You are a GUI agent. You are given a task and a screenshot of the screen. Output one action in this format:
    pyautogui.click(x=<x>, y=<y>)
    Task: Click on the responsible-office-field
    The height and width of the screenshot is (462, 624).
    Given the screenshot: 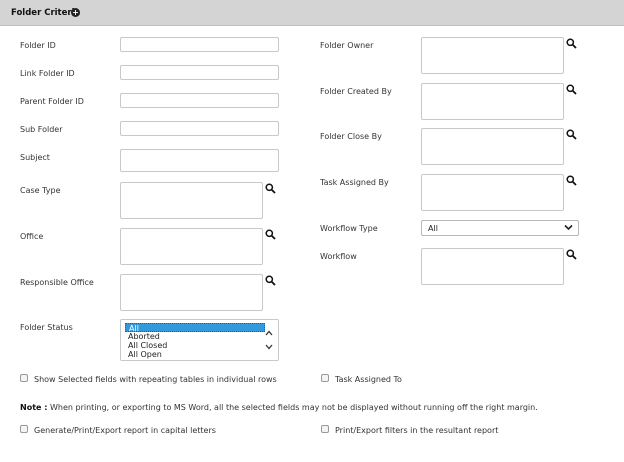 What is the action you would take?
    pyautogui.click(x=191, y=292)
    